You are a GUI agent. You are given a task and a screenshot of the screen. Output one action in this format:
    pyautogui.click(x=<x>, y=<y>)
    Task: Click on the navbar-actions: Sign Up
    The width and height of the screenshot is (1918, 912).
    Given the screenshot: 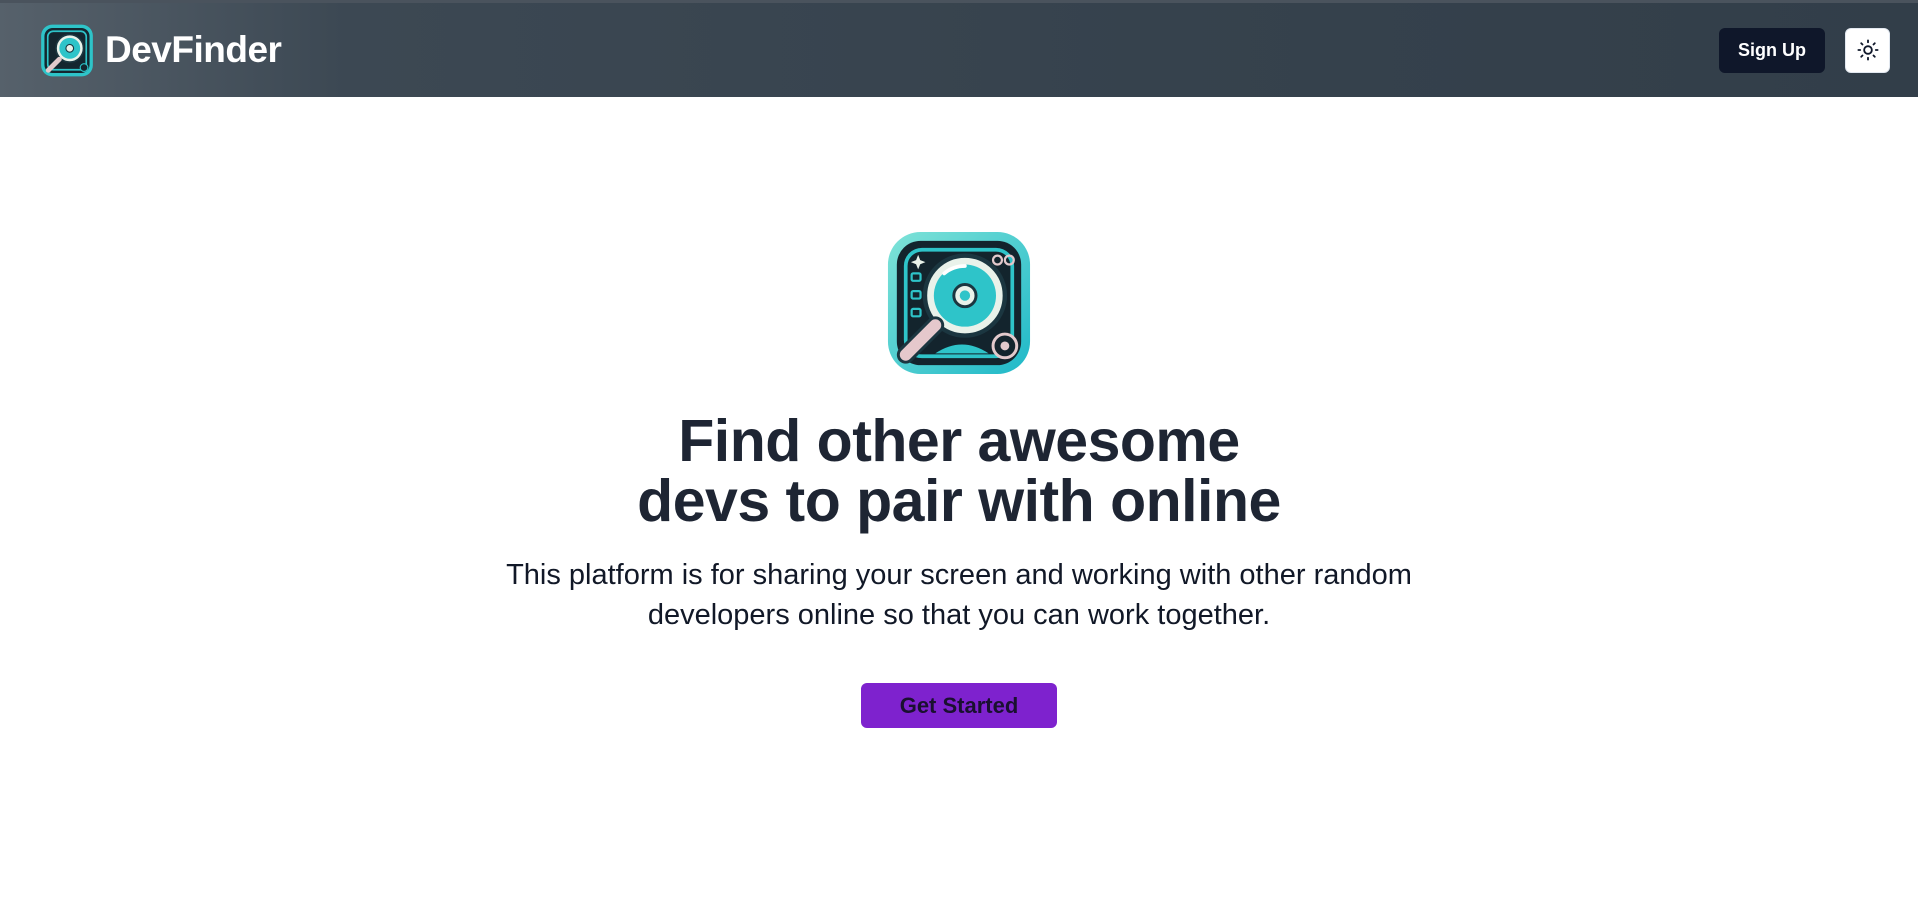 What is the action you would take?
    pyautogui.click(x=1804, y=50)
    